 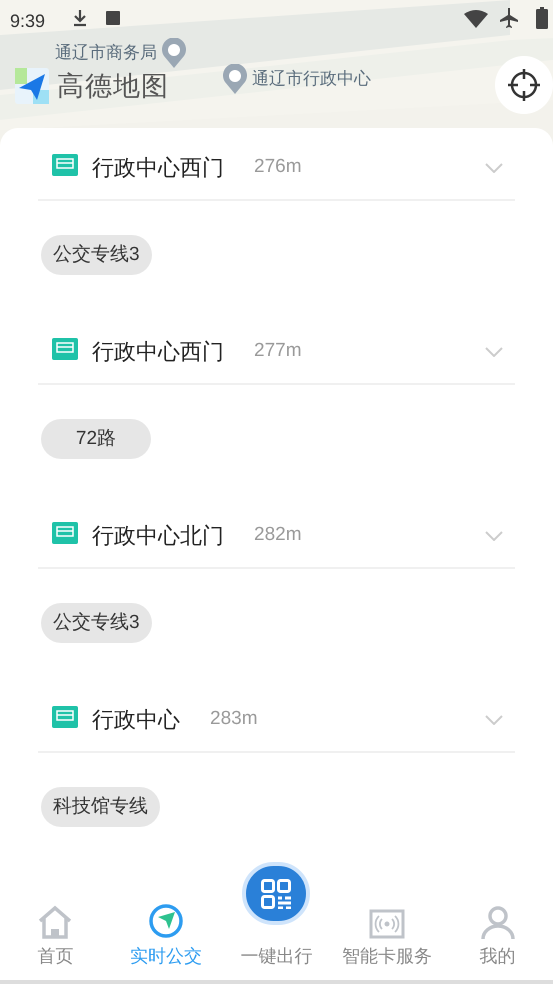 I want to click on nav-tab: 智能卡服务, so click(x=387, y=921).